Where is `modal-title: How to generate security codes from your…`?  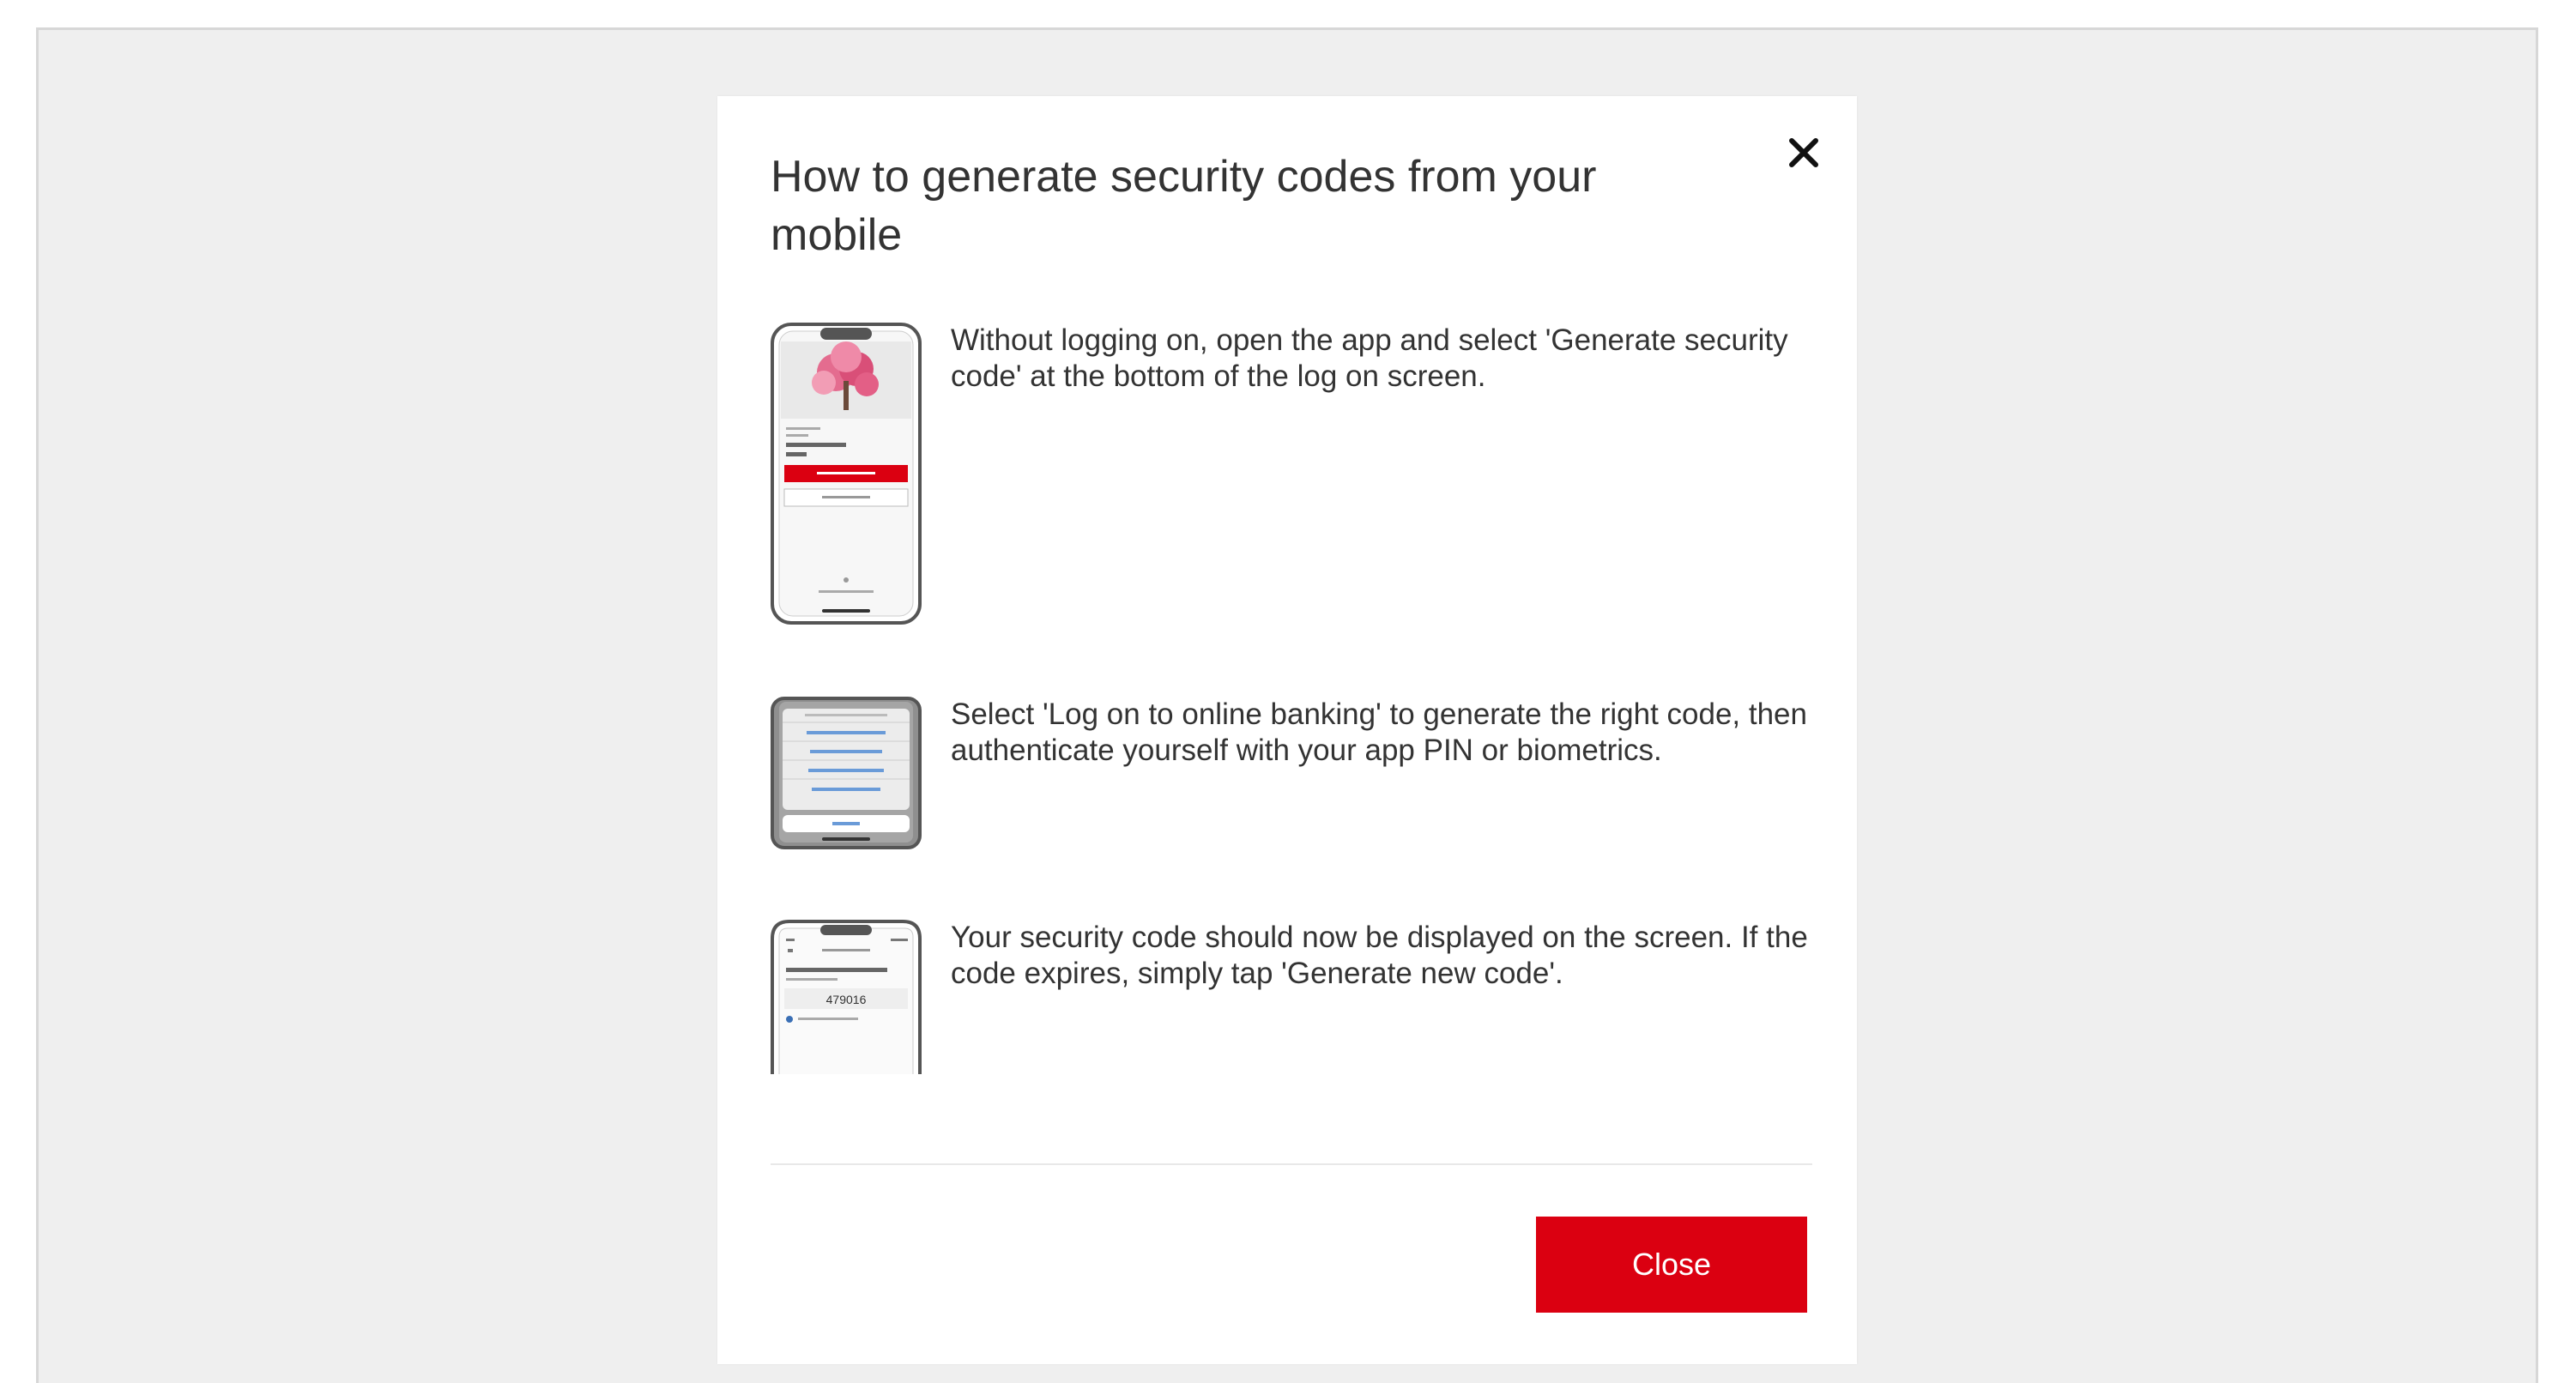 modal-title: How to generate security codes from your… is located at coordinates (1184, 206).